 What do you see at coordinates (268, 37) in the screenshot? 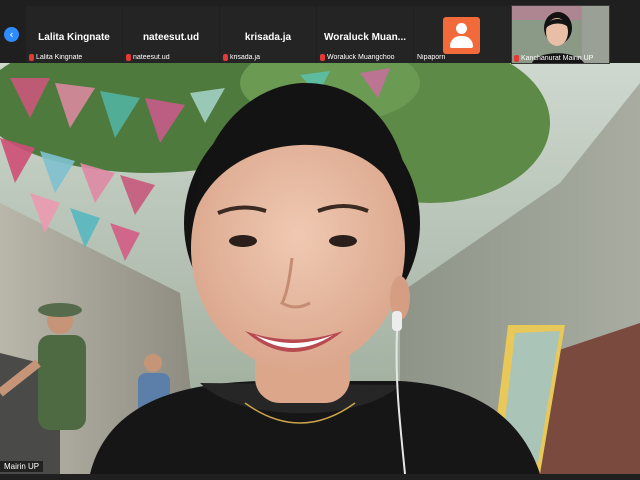
I see `participant-display-name: krisada.ja` at bounding box center [268, 37].